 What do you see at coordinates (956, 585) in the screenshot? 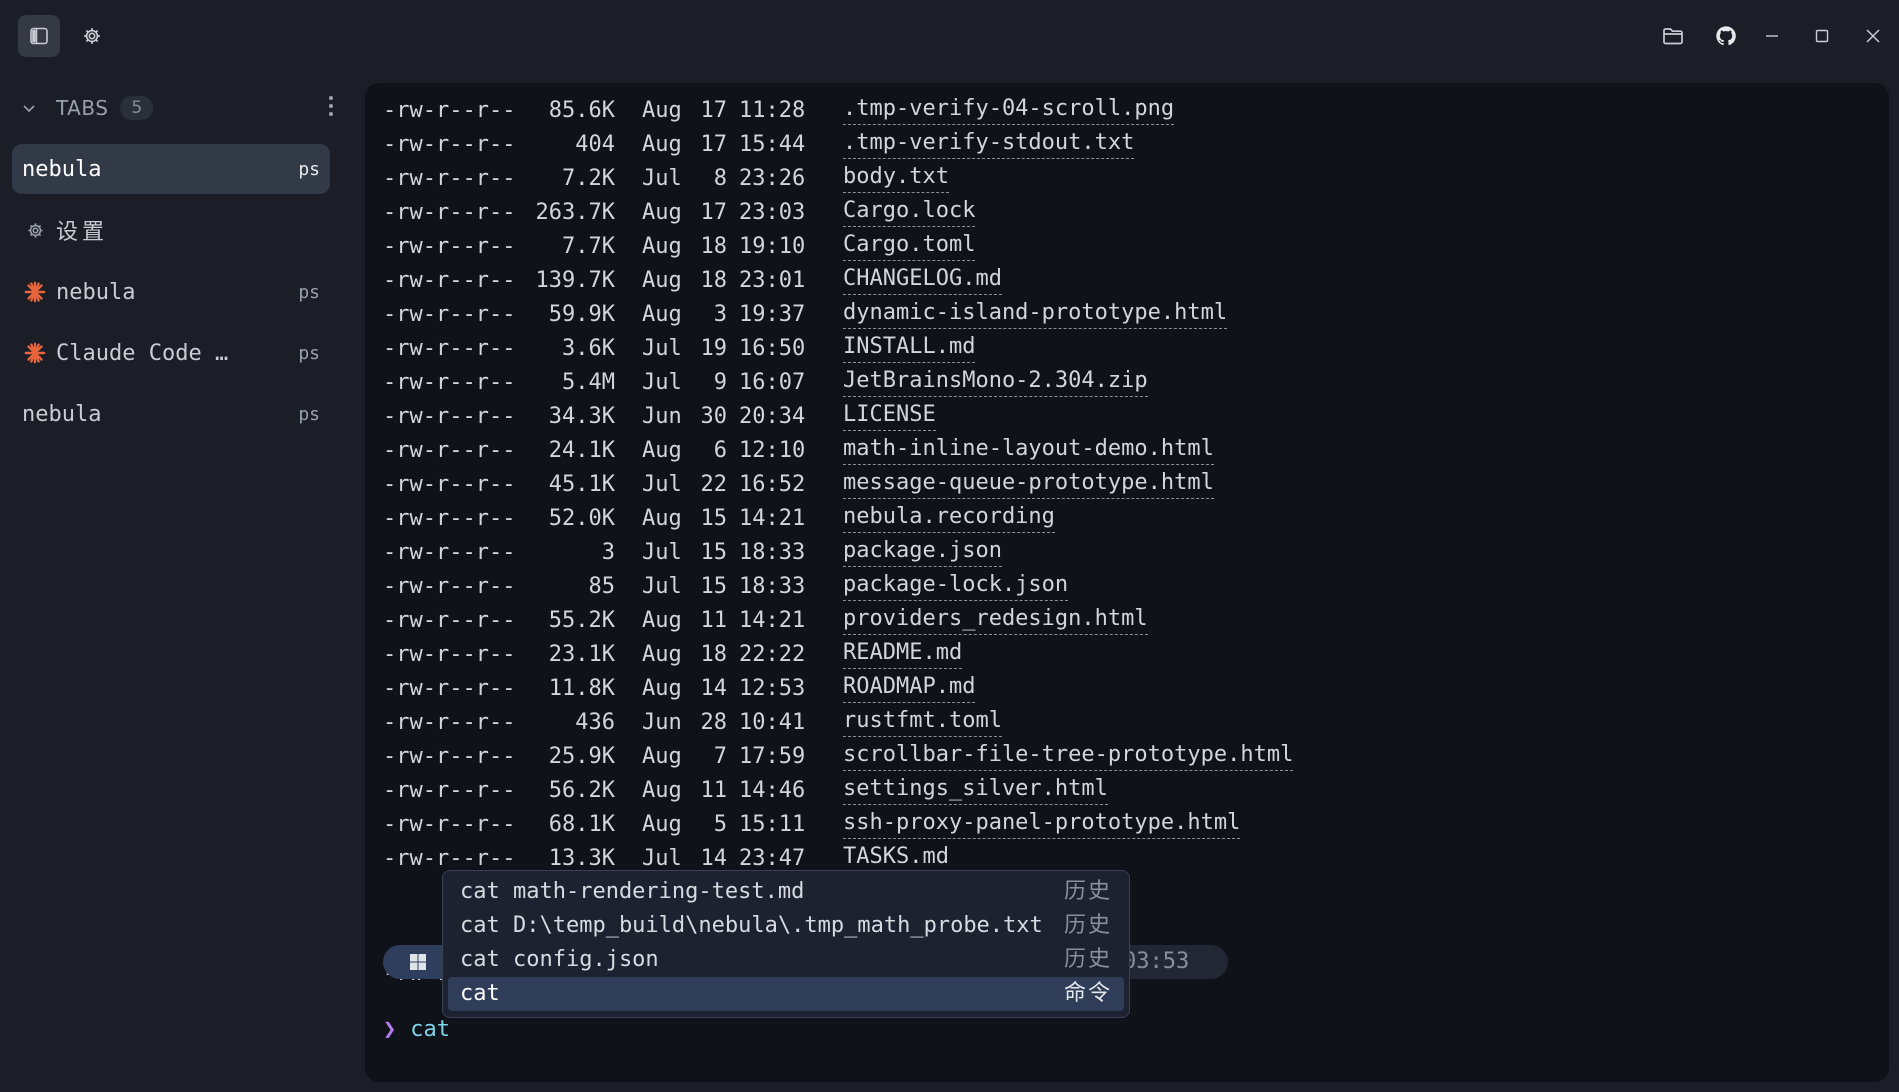
I see `file-name-link: package-lock.json` at bounding box center [956, 585].